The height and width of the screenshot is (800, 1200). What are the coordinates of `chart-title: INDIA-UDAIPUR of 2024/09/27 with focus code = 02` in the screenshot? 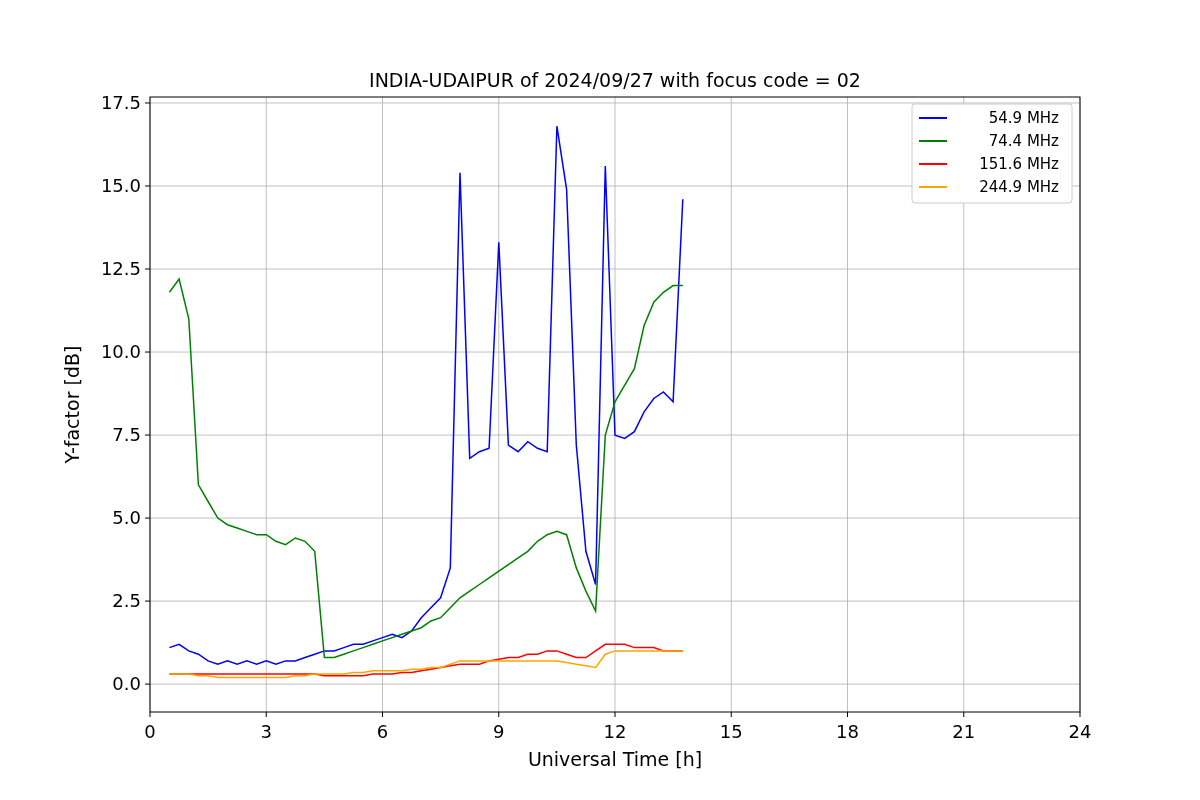 It's located at (615, 80).